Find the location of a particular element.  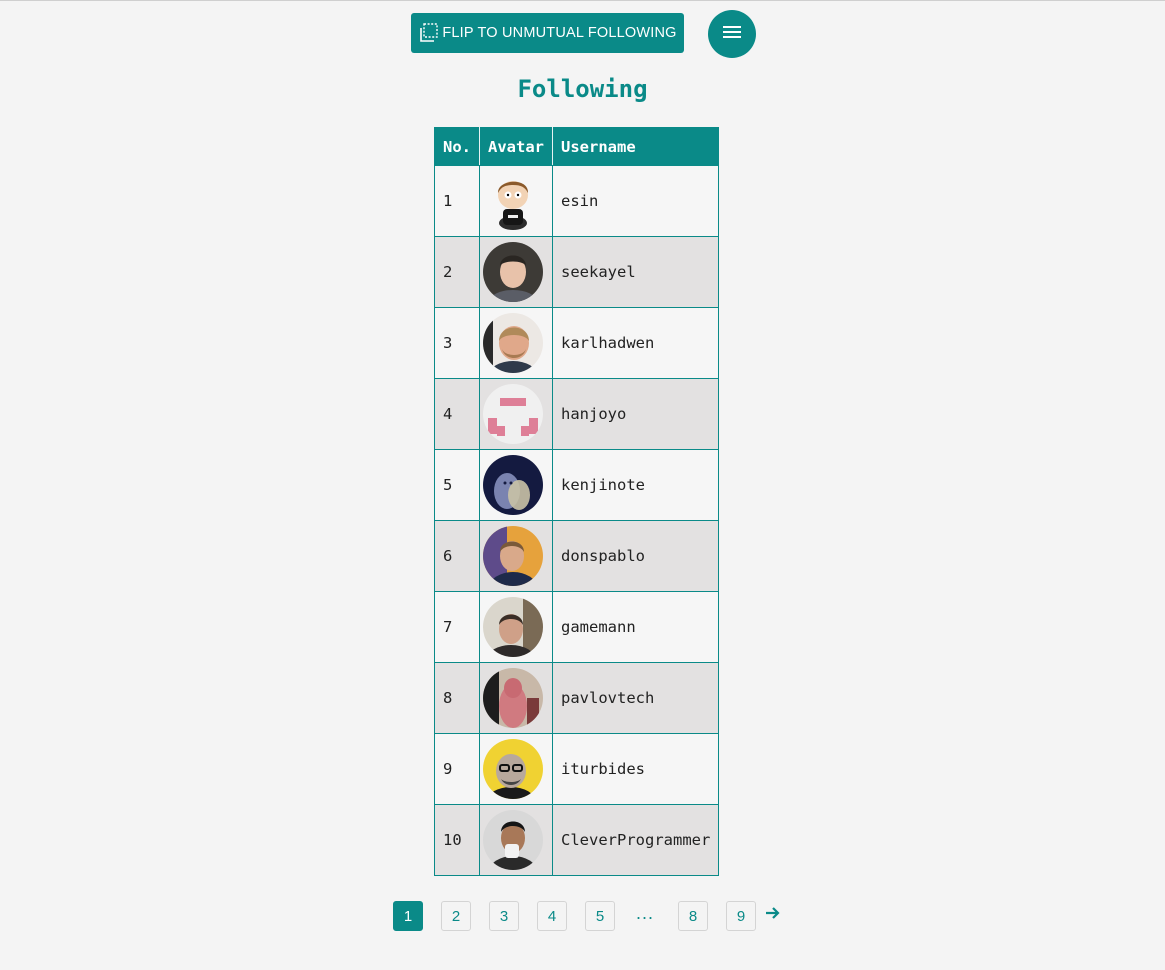

username: CleverProgrammer is located at coordinates (635, 840).